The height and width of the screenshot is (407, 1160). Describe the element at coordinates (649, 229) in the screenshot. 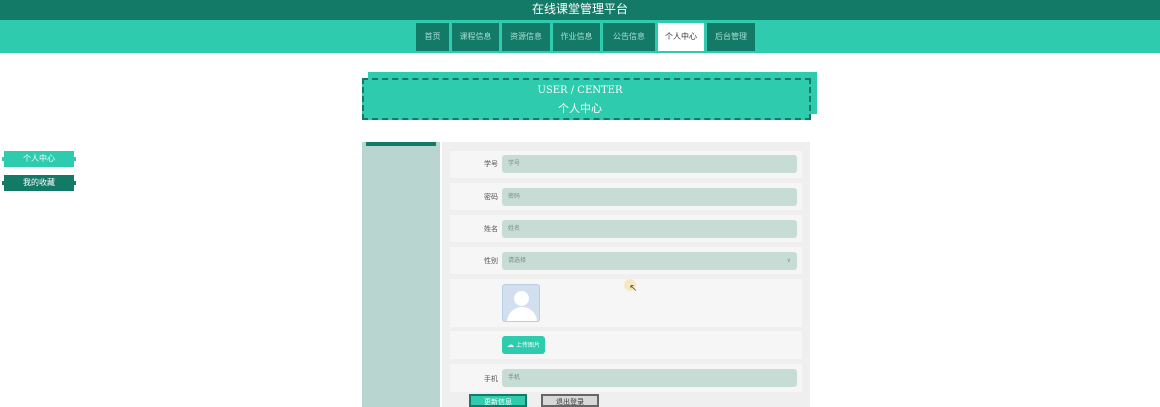

I see `name-input: 姓名` at that location.